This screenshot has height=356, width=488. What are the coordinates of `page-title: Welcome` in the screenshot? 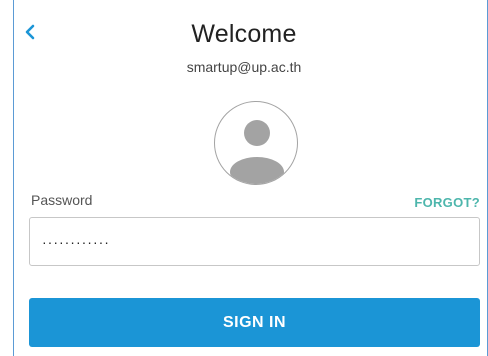 It's located at (244, 34).